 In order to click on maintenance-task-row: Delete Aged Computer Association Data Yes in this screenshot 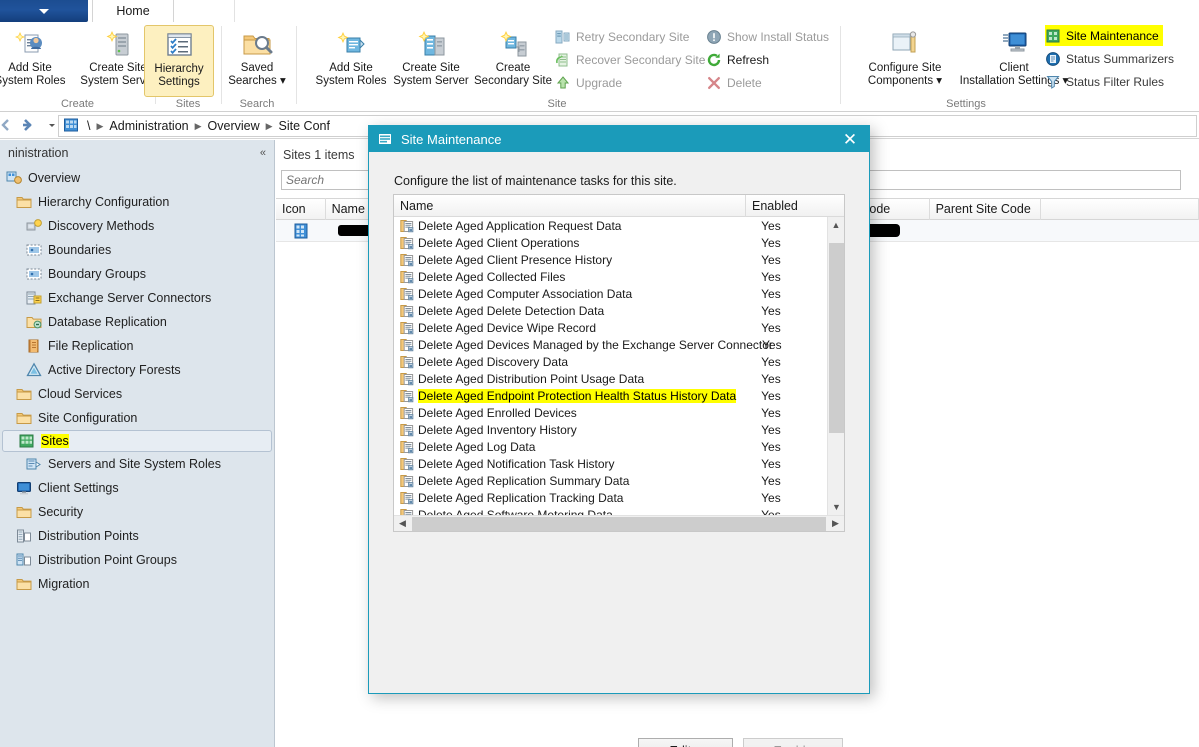, I will do `click(610, 293)`.